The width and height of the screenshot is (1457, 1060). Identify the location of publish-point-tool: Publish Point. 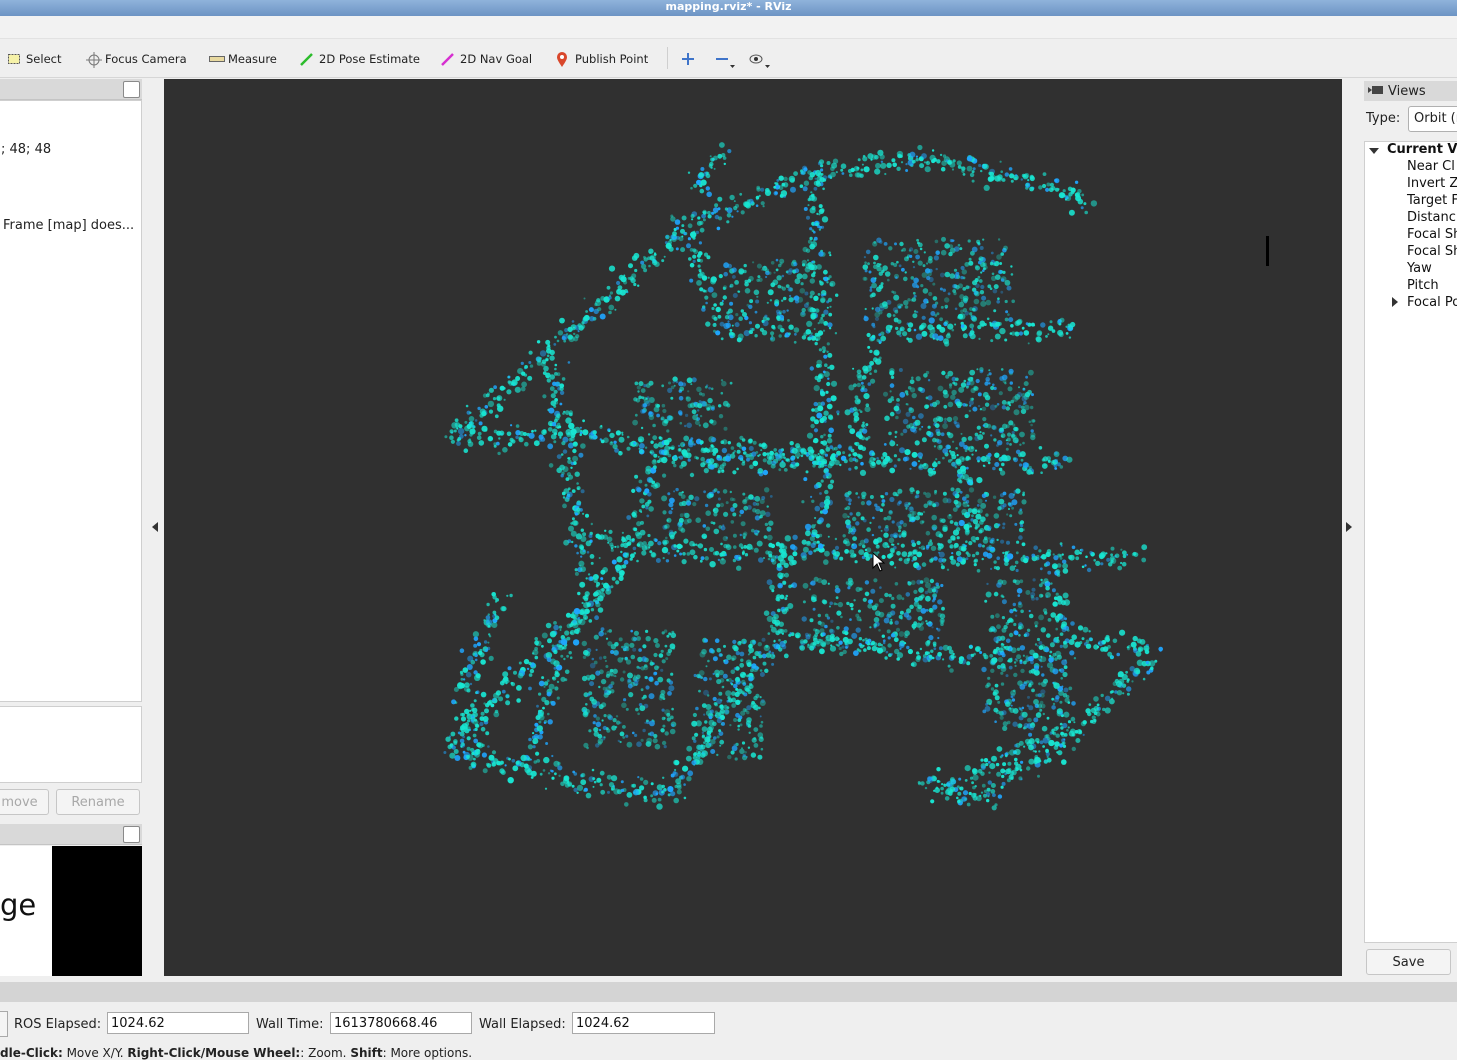
(602, 59).